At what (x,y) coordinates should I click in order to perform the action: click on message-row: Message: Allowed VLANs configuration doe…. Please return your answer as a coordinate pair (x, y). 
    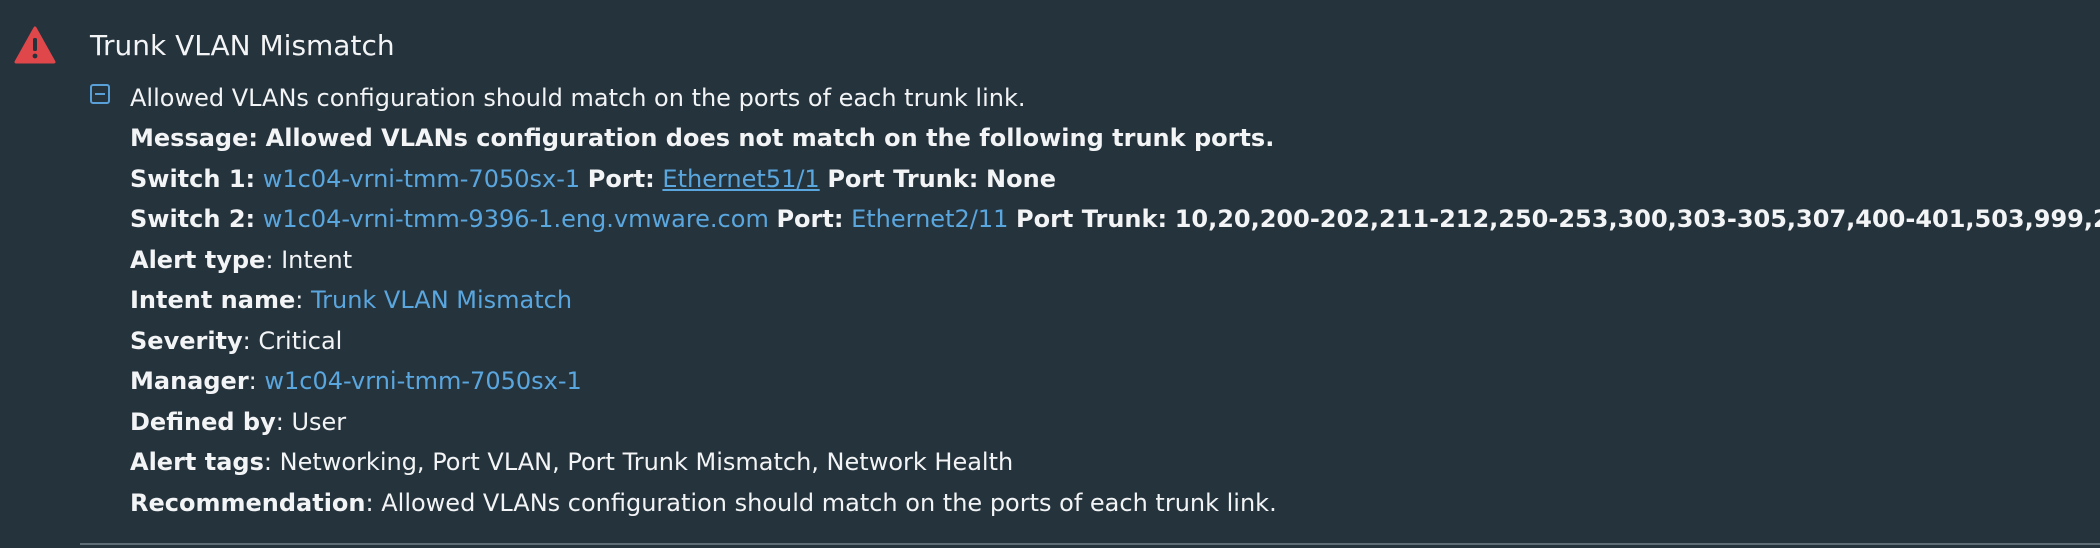
    Looking at the image, I should click on (1115, 138).